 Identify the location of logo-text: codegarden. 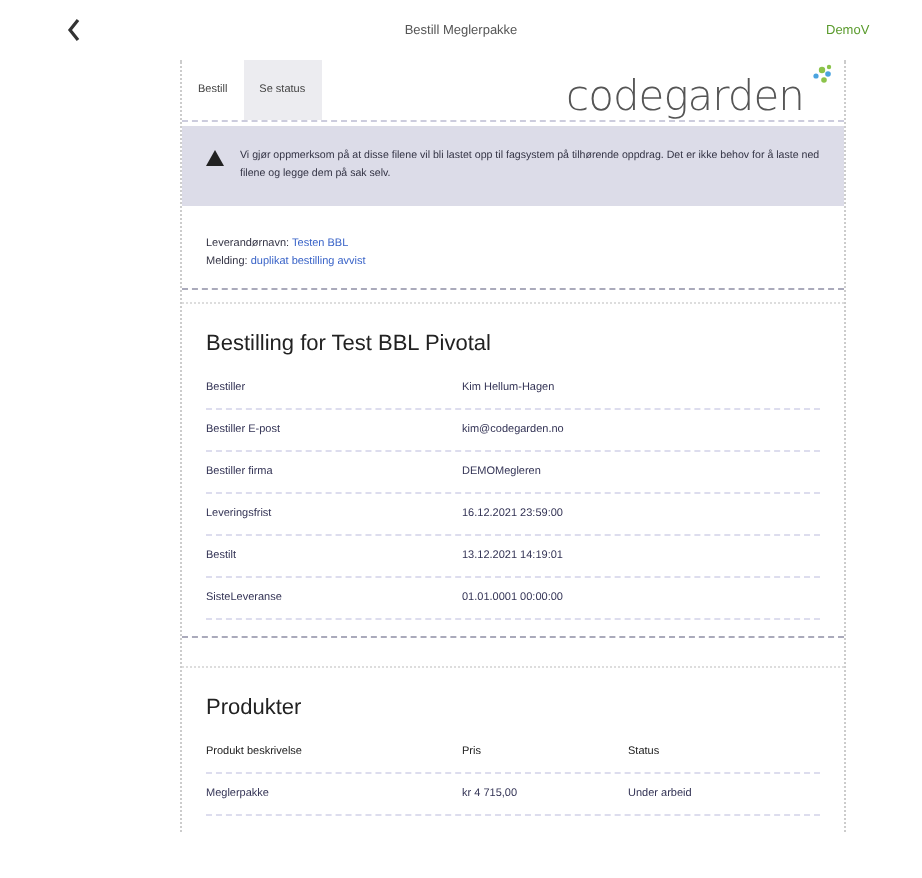
(685, 96).